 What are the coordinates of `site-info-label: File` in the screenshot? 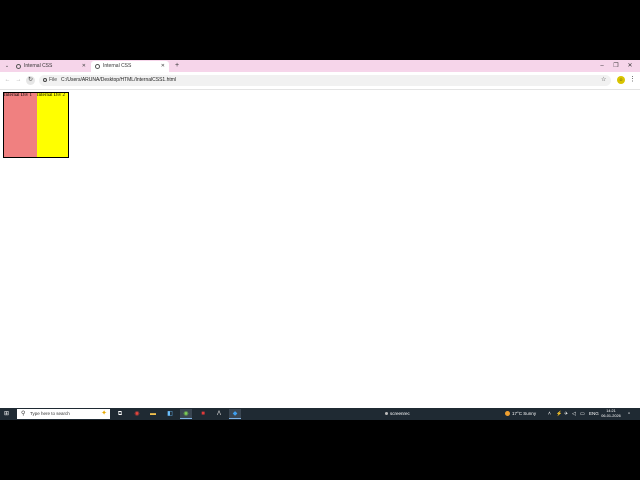 It's located at (53, 80).